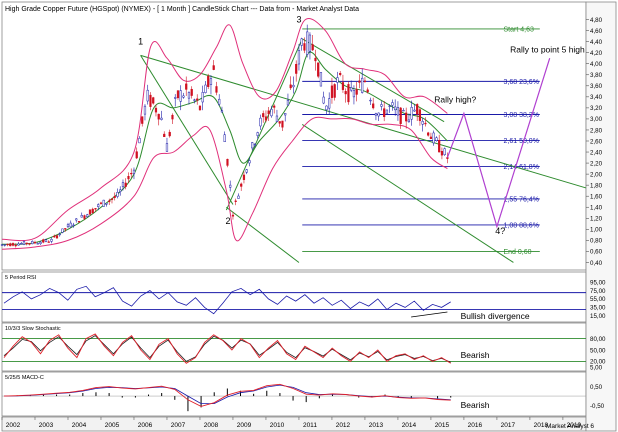 This screenshot has height=432, width=618. What do you see at coordinates (178, 425) in the screenshot?
I see `x-tick-label: 2007` at bounding box center [178, 425].